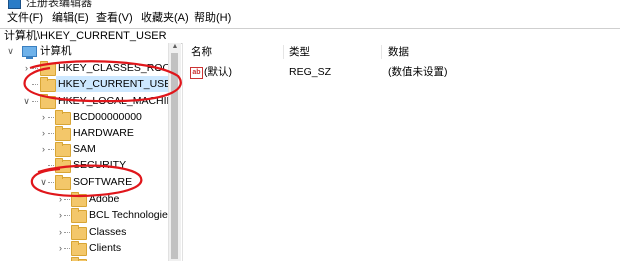 The height and width of the screenshot is (261, 620). What do you see at coordinates (103, 182) in the screenshot?
I see `tree-label: SOFTWARE` at bounding box center [103, 182].